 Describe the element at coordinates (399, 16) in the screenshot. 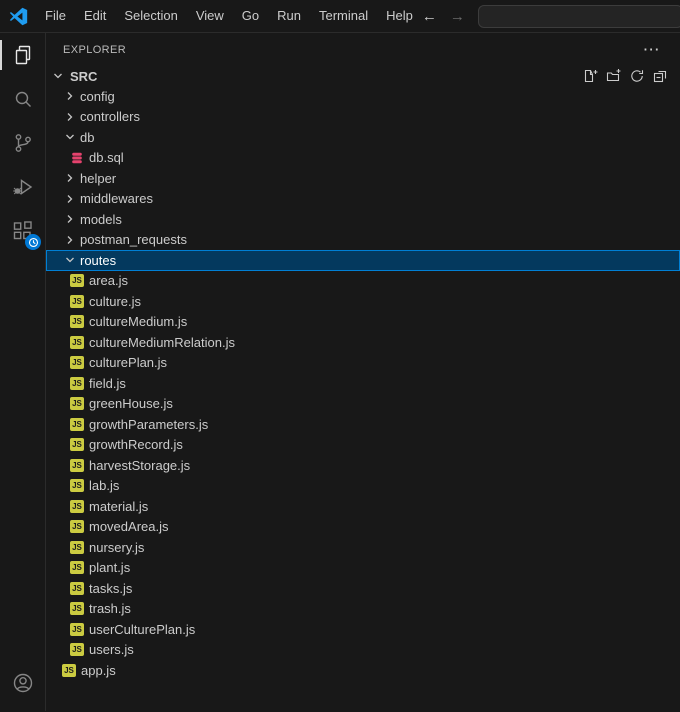

I see `menu-help: Help` at that location.